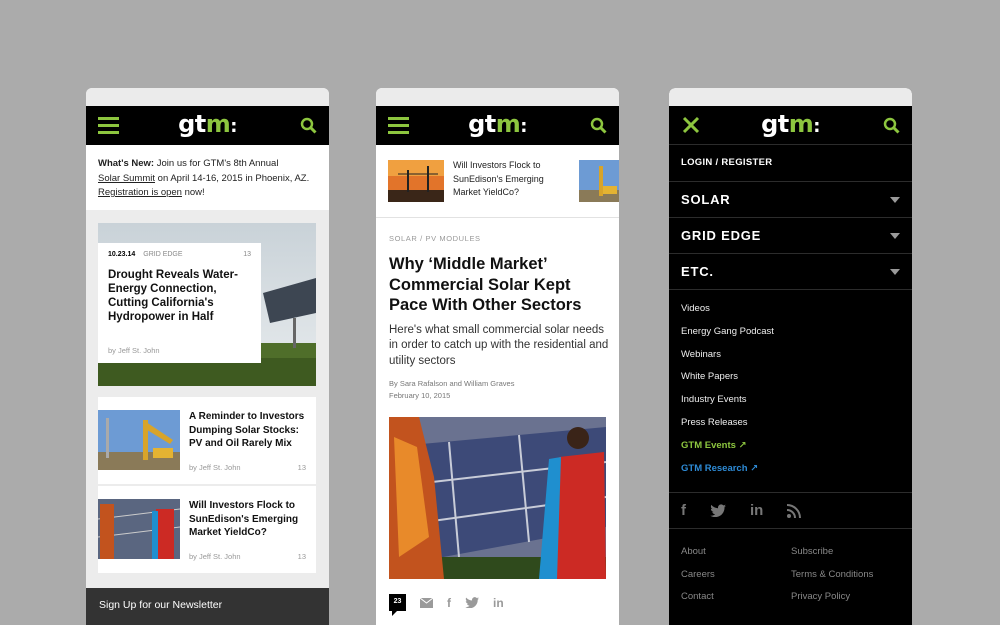 Image resolution: width=1000 pixels, height=625 pixels. Describe the element at coordinates (216, 163) in the screenshot. I see `whats-new-text: Join us for GTM's 8th Annual` at that location.